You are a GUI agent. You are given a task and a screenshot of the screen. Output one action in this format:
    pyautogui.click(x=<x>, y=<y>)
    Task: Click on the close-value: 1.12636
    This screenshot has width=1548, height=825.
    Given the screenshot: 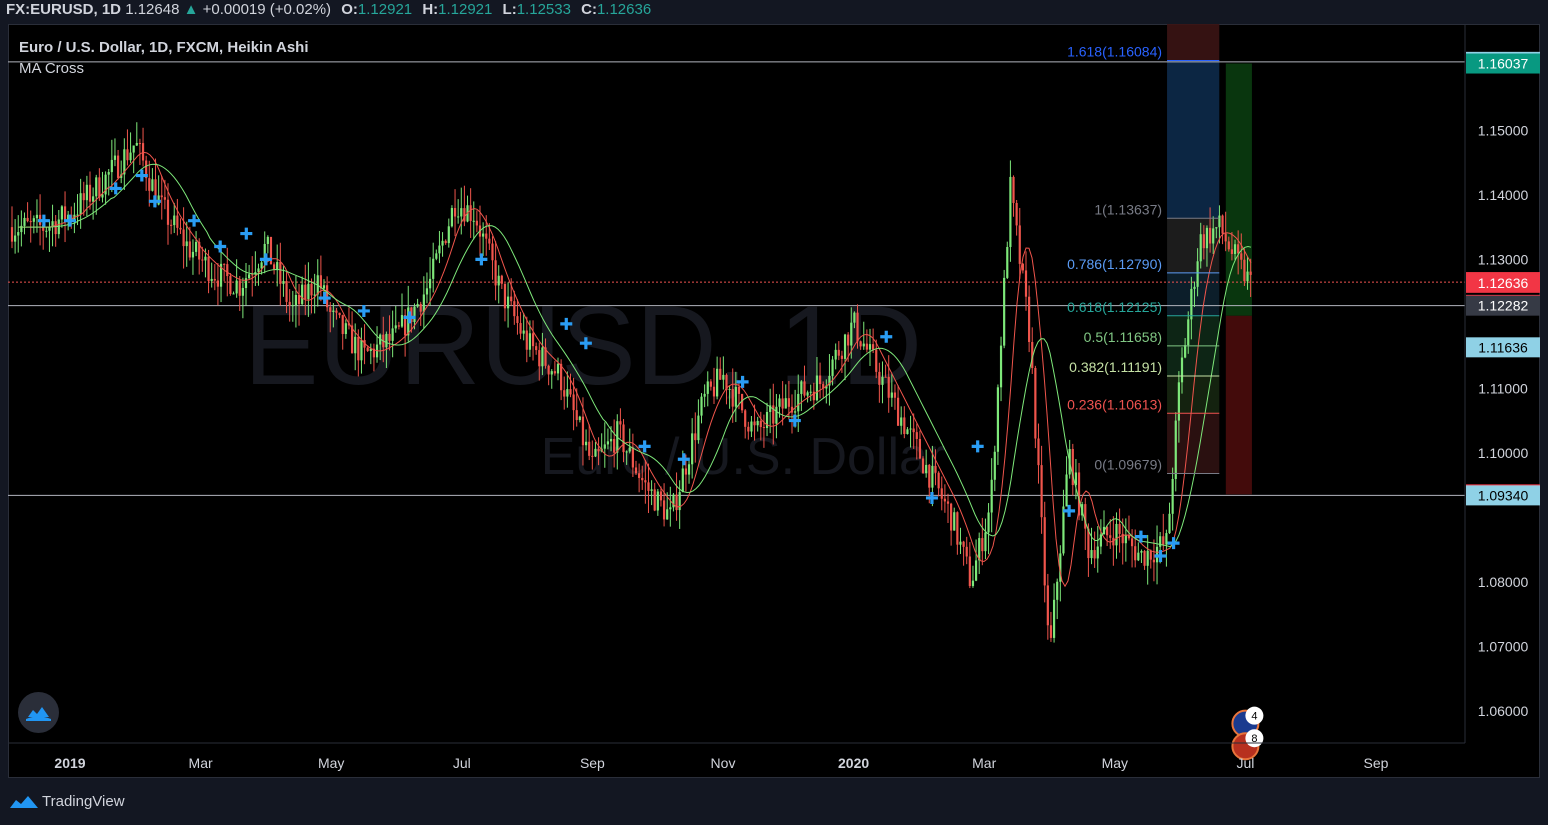 What is the action you would take?
    pyautogui.click(x=624, y=9)
    